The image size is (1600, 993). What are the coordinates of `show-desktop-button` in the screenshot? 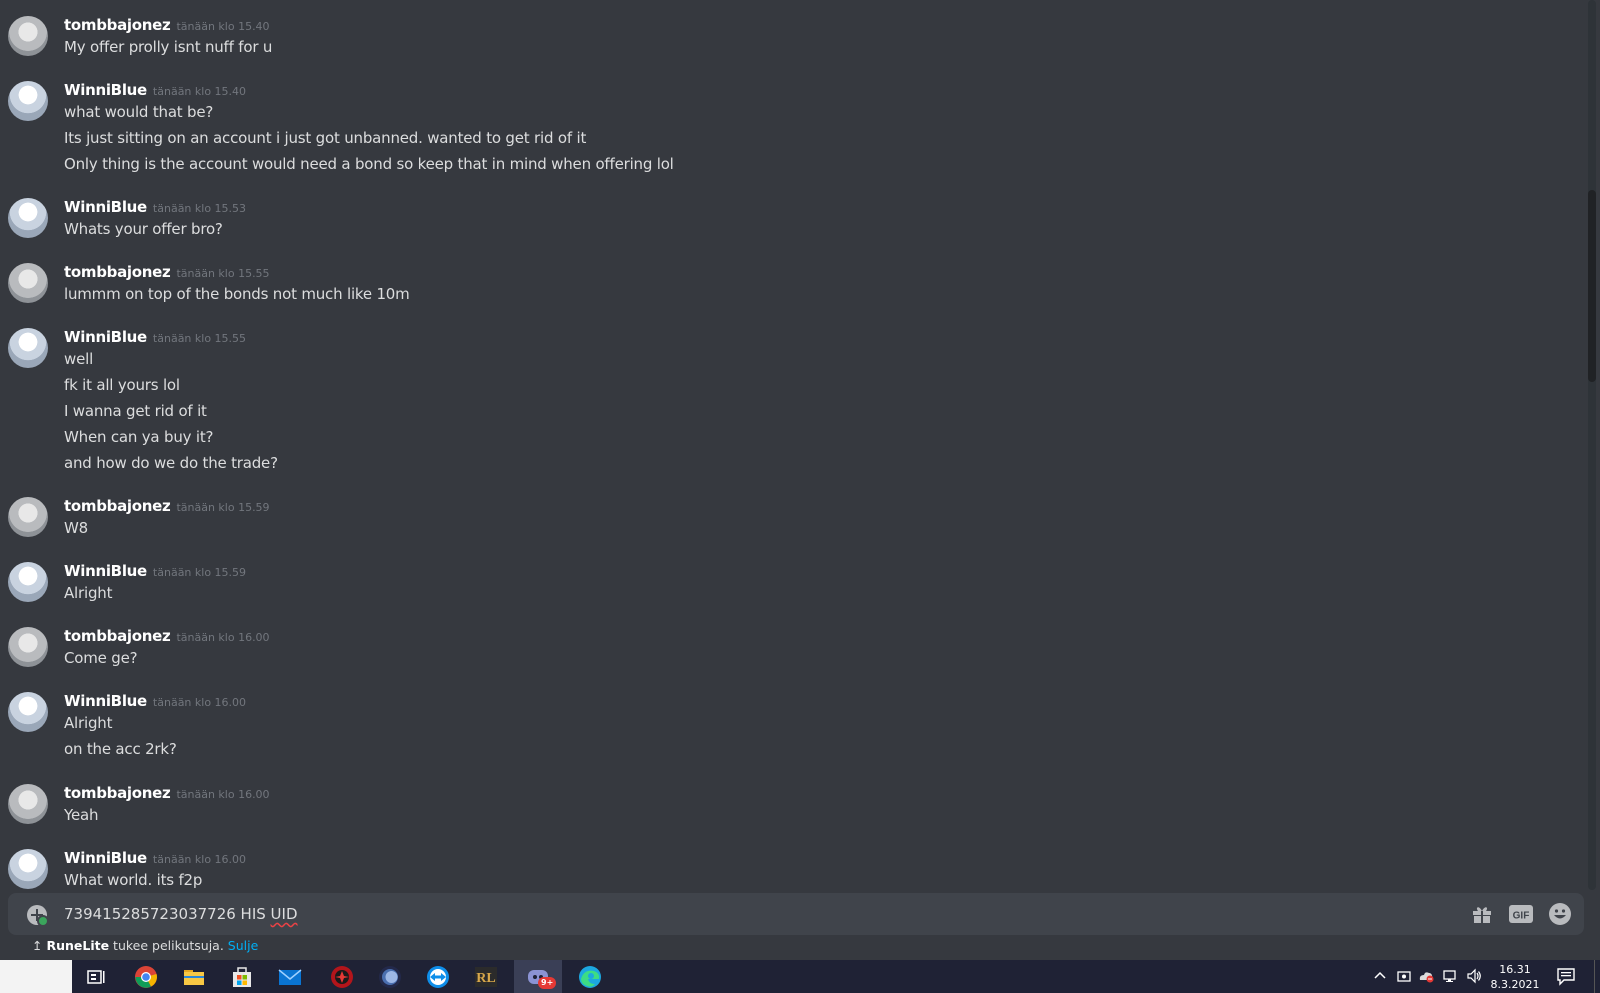 It's located at (1597, 976).